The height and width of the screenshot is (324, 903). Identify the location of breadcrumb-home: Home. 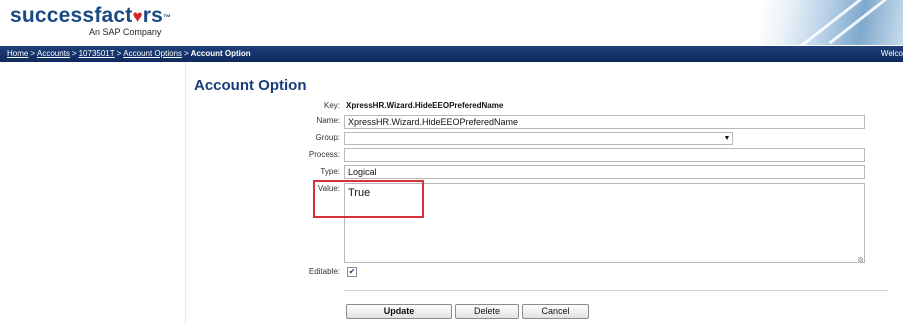
(17, 53).